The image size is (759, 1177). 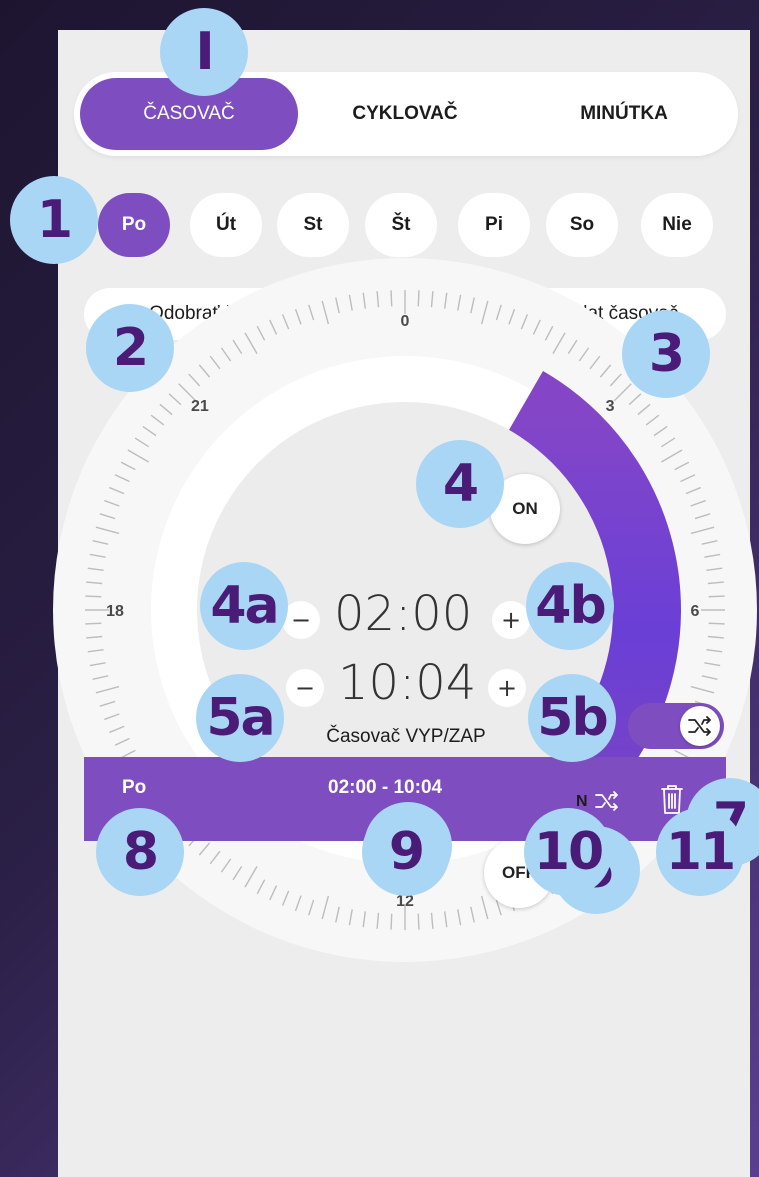 What do you see at coordinates (511, 620) in the screenshot?
I see `on-time-plus-button: +` at bounding box center [511, 620].